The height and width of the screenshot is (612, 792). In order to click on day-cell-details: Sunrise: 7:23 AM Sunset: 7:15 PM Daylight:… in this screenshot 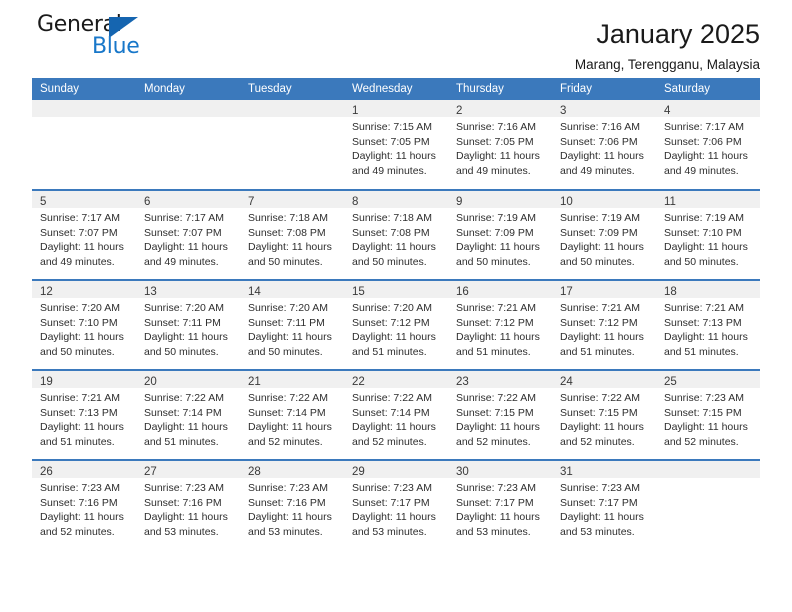, I will do `click(708, 418)`.